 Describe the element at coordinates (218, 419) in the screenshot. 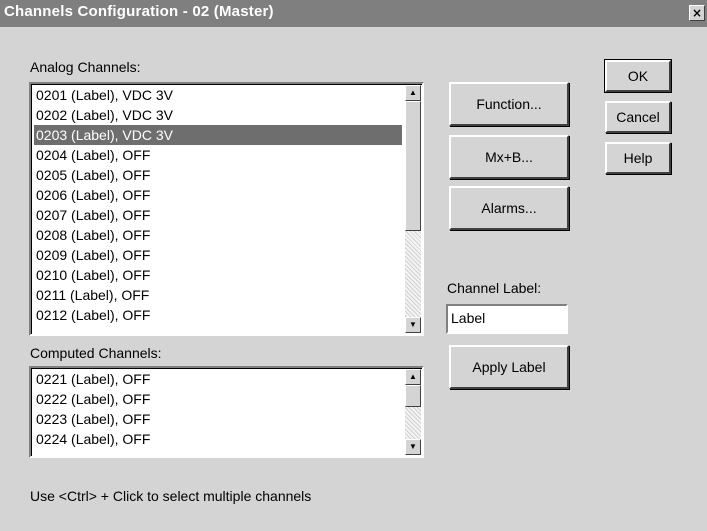

I see `list-item: 0223 (Label), OFF` at that location.